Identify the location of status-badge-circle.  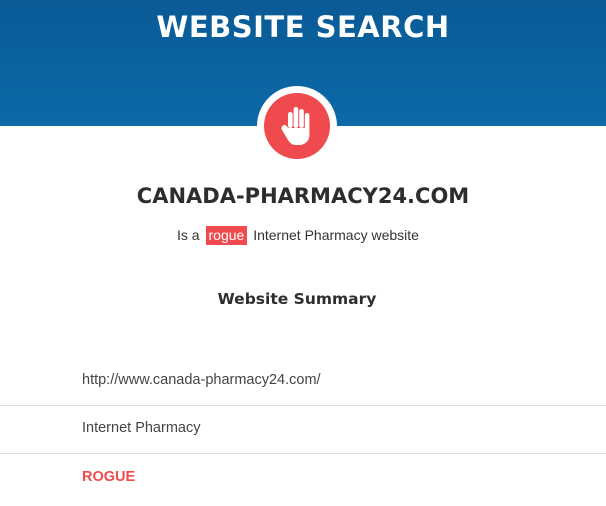
(297, 126).